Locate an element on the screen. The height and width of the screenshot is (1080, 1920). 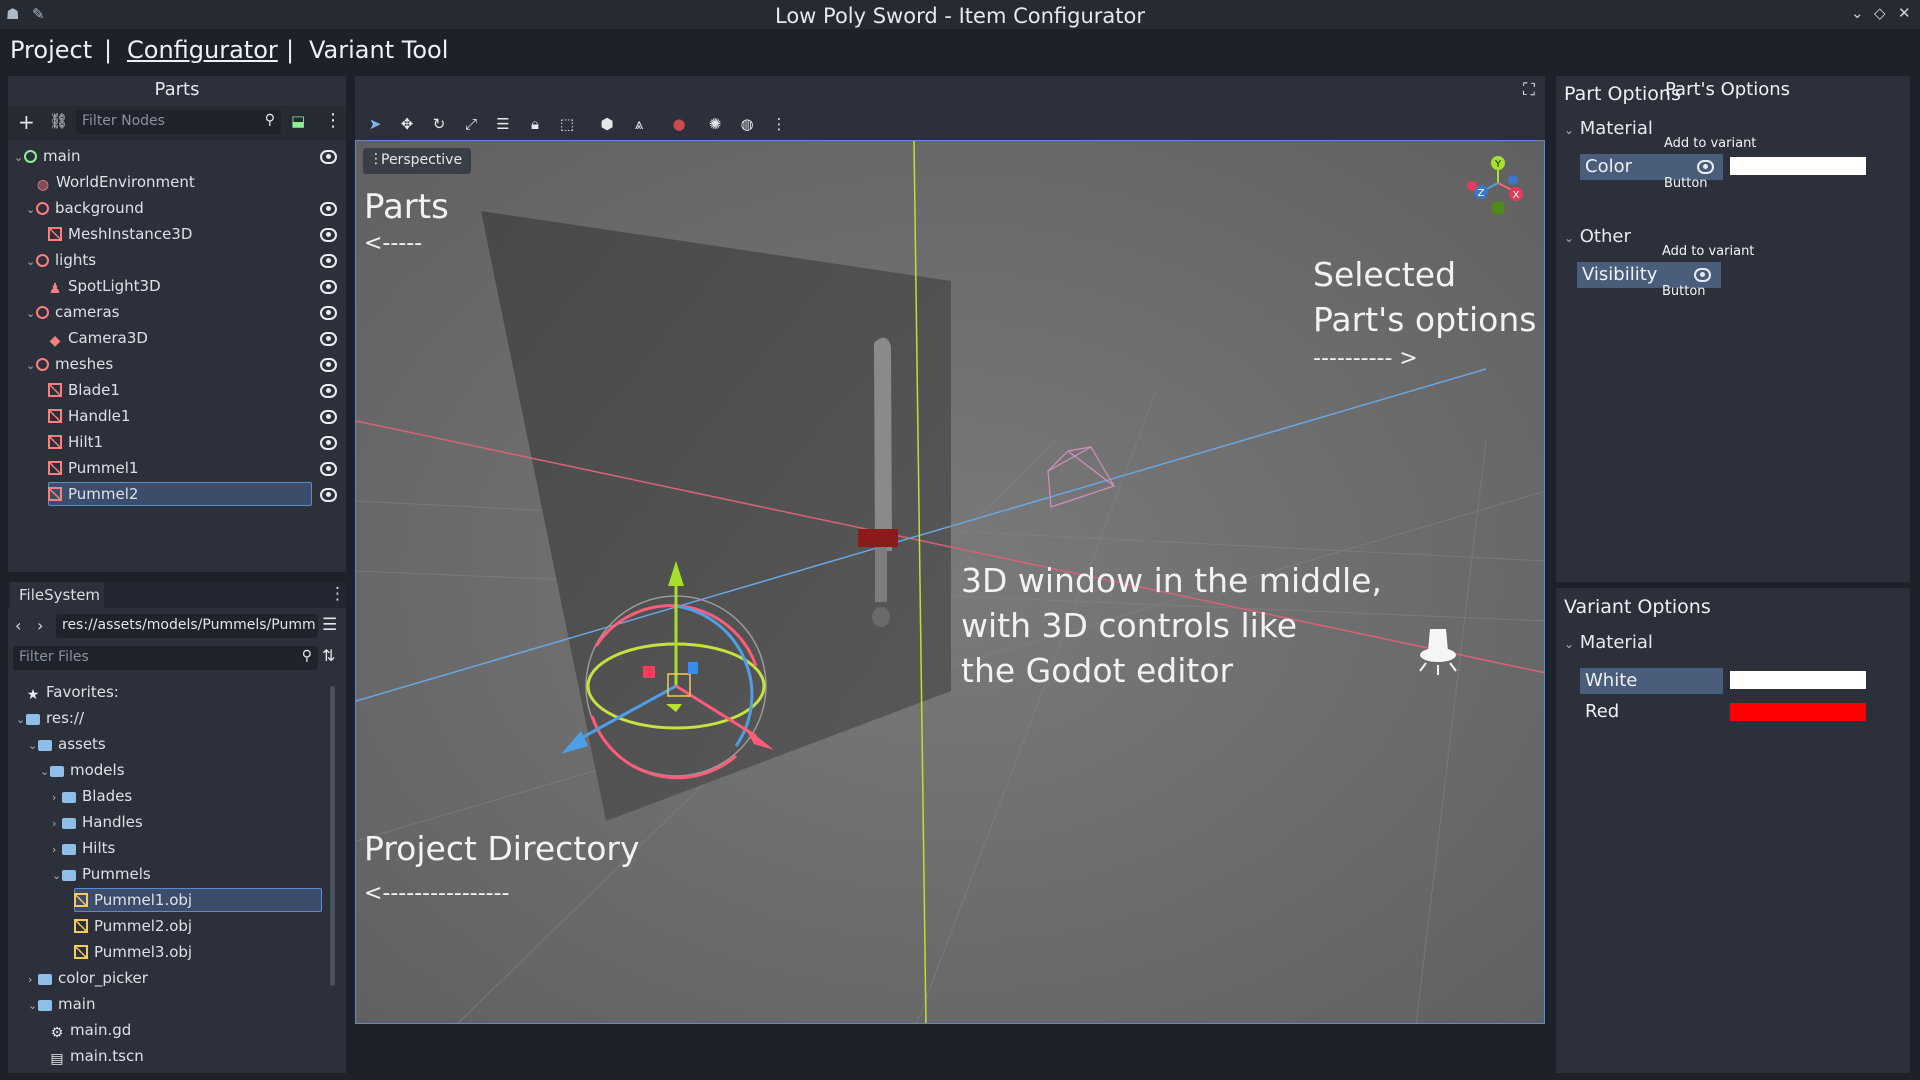
file-tree-item: ★ Favorites: is located at coordinates (171, 693).